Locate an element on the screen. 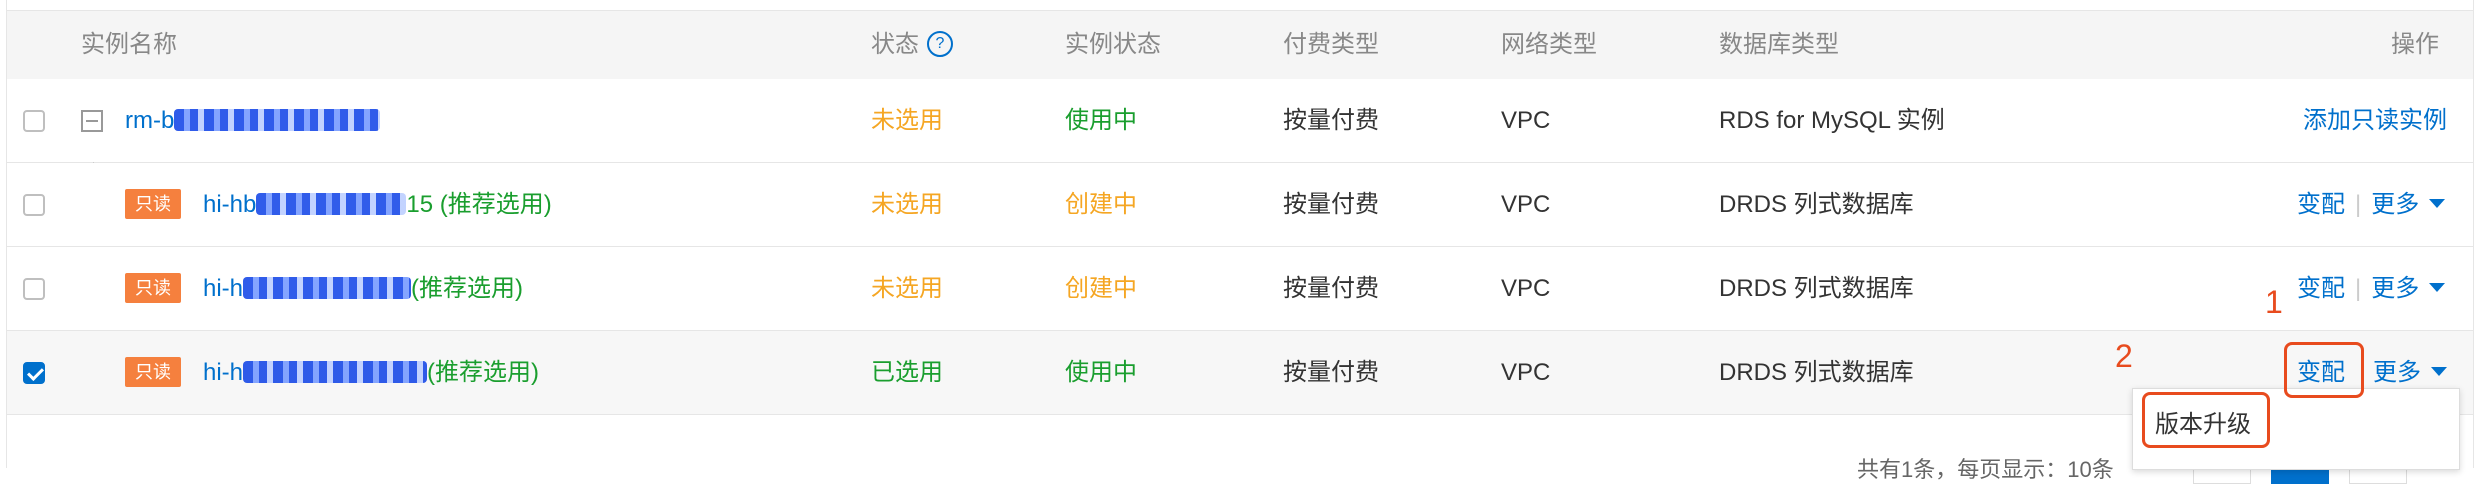 This screenshot has height=484, width=2480. recommended-label: 15 (推荐选用) is located at coordinates (479, 204).